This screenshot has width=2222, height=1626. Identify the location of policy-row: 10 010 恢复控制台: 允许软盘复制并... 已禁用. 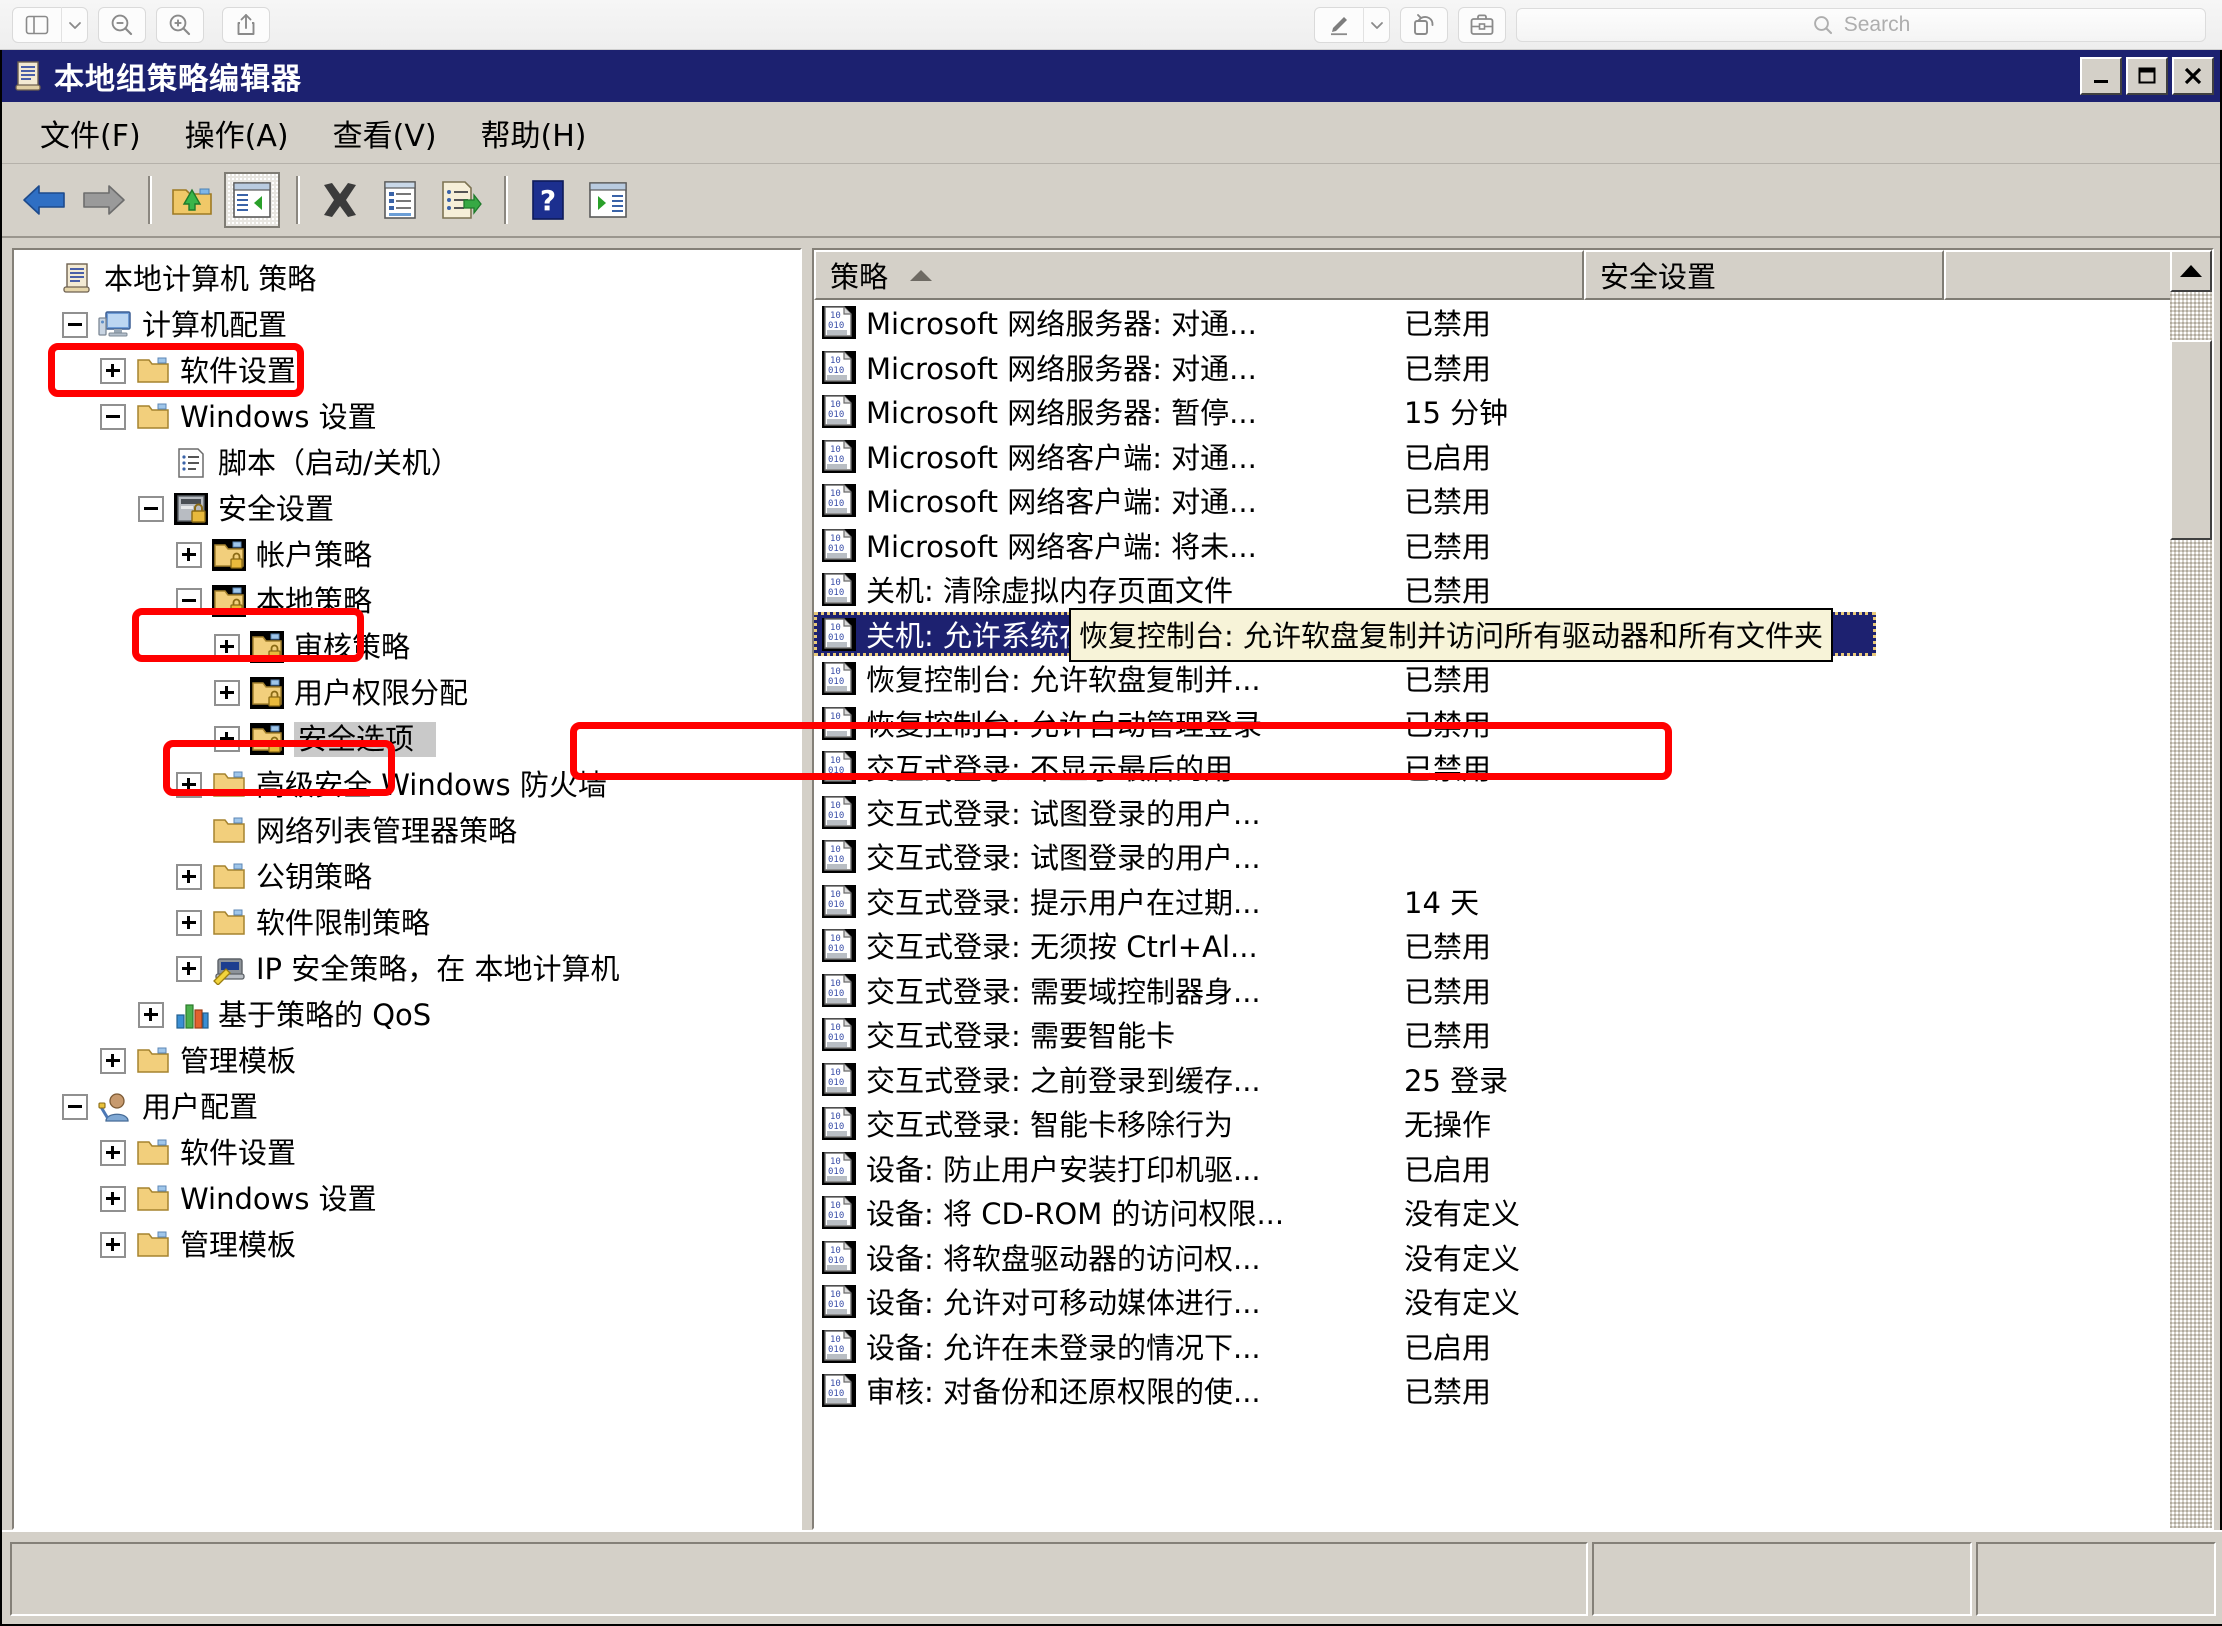
(1513, 678).